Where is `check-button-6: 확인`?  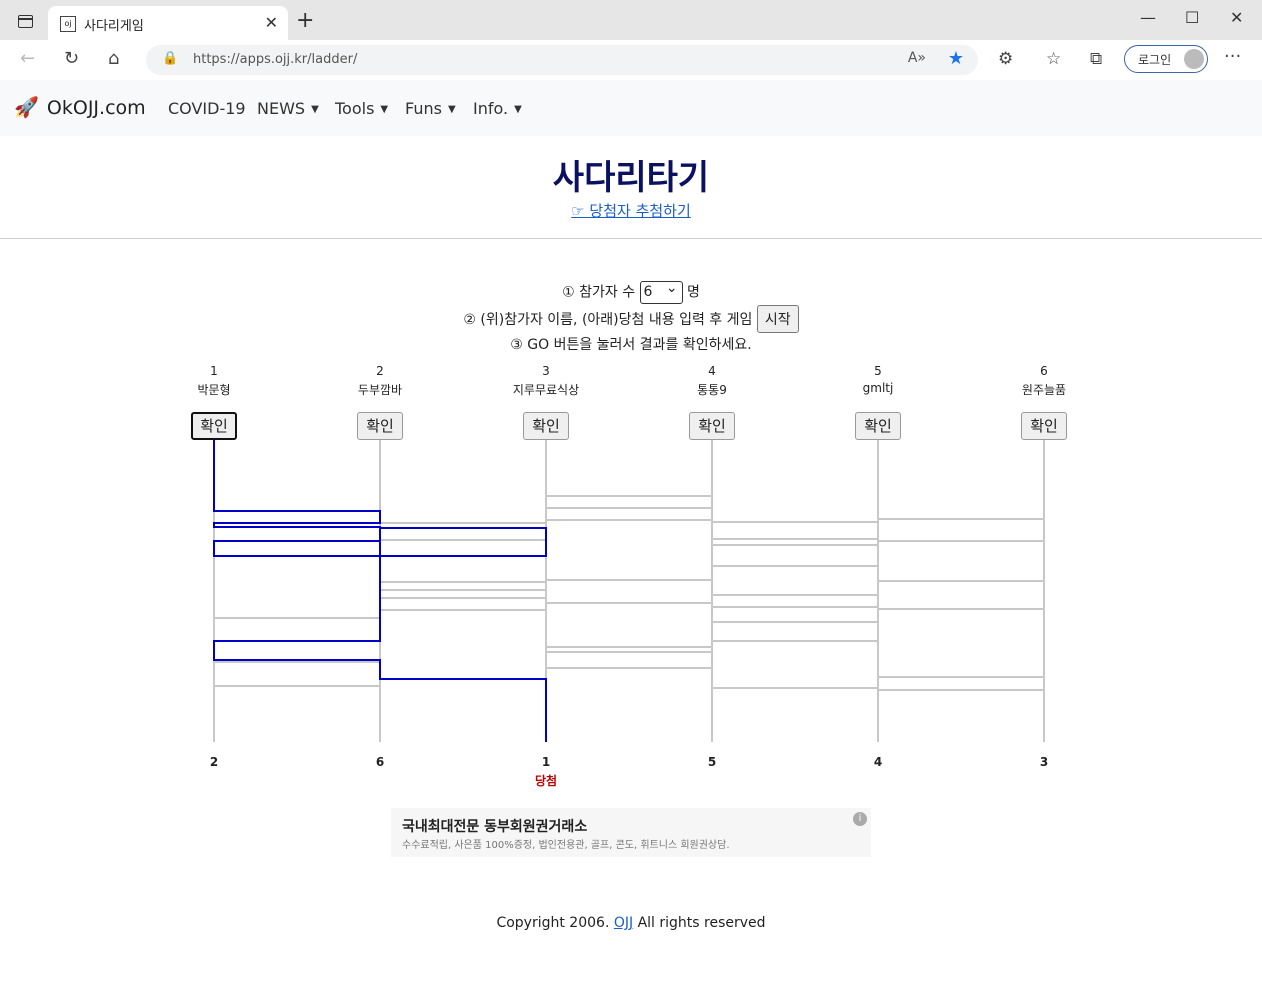
check-button-6: 확인 is located at coordinates (1044, 426).